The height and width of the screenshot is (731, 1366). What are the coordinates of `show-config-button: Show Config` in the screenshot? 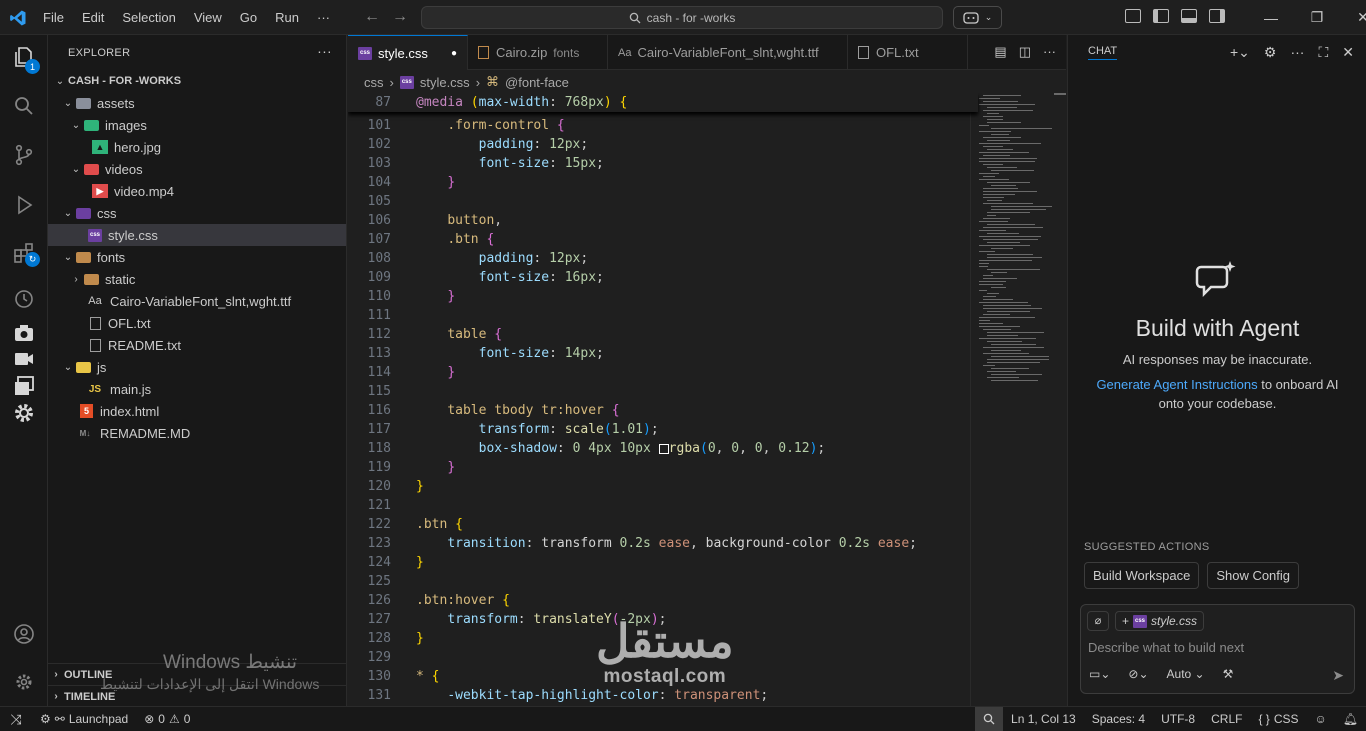 It's located at (1253, 575).